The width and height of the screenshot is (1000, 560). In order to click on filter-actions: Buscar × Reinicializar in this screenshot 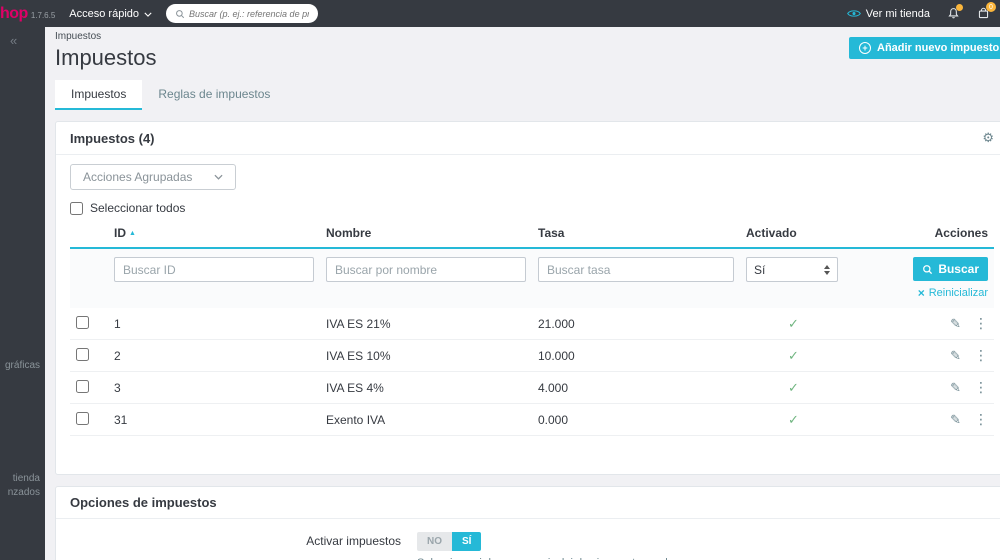, I will do `click(950, 278)`.